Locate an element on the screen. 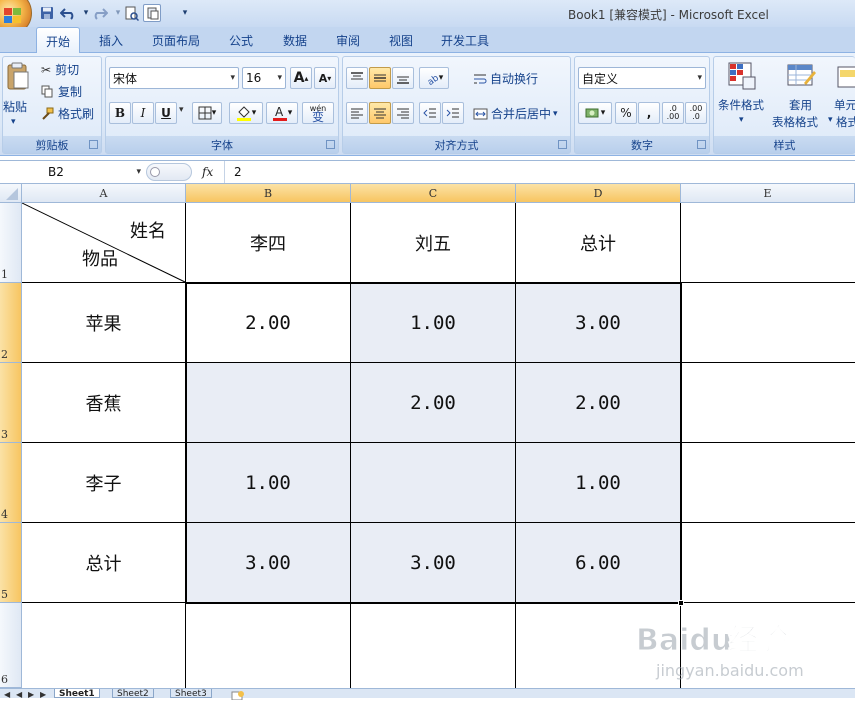 This screenshot has height=703, width=855. orientation-icon: ab ▾ is located at coordinates (434, 78).